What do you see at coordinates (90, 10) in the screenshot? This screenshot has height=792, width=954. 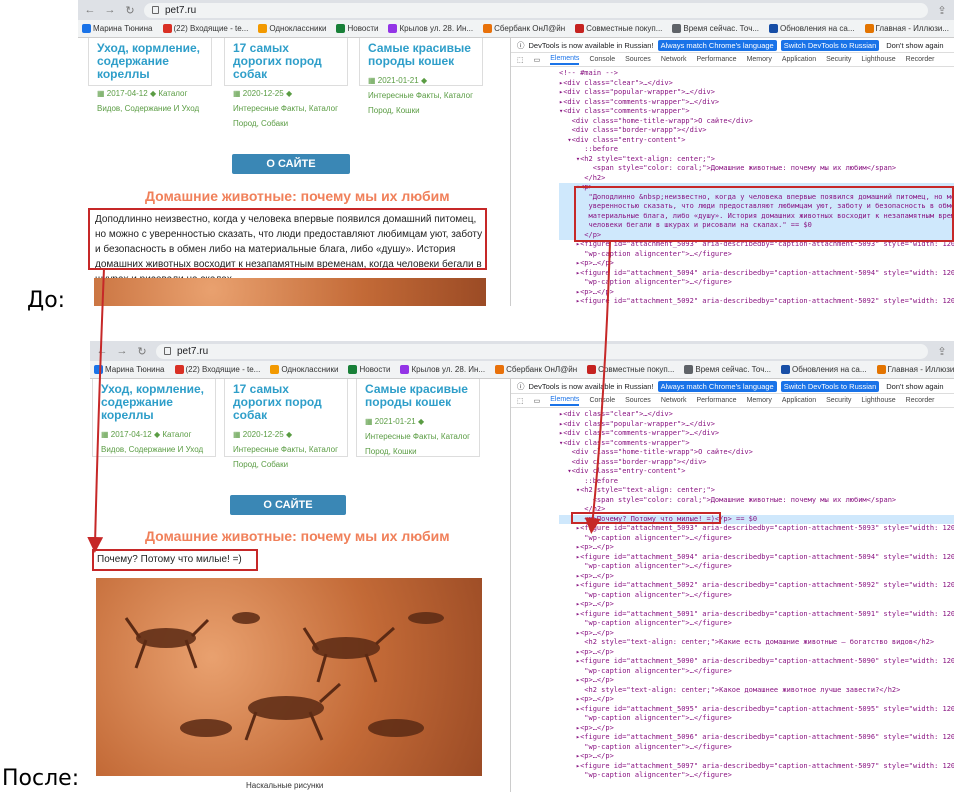 I see `back-icon: ←` at bounding box center [90, 10].